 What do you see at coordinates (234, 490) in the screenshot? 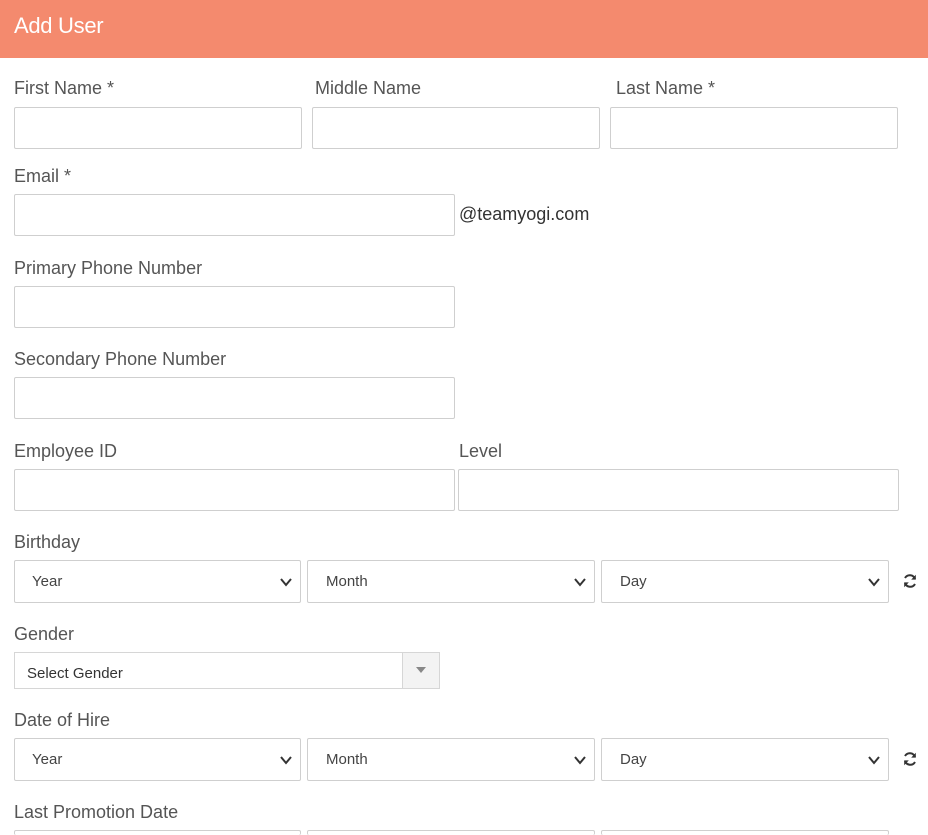
I see `employee-id-input` at bounding box center [234, 490].